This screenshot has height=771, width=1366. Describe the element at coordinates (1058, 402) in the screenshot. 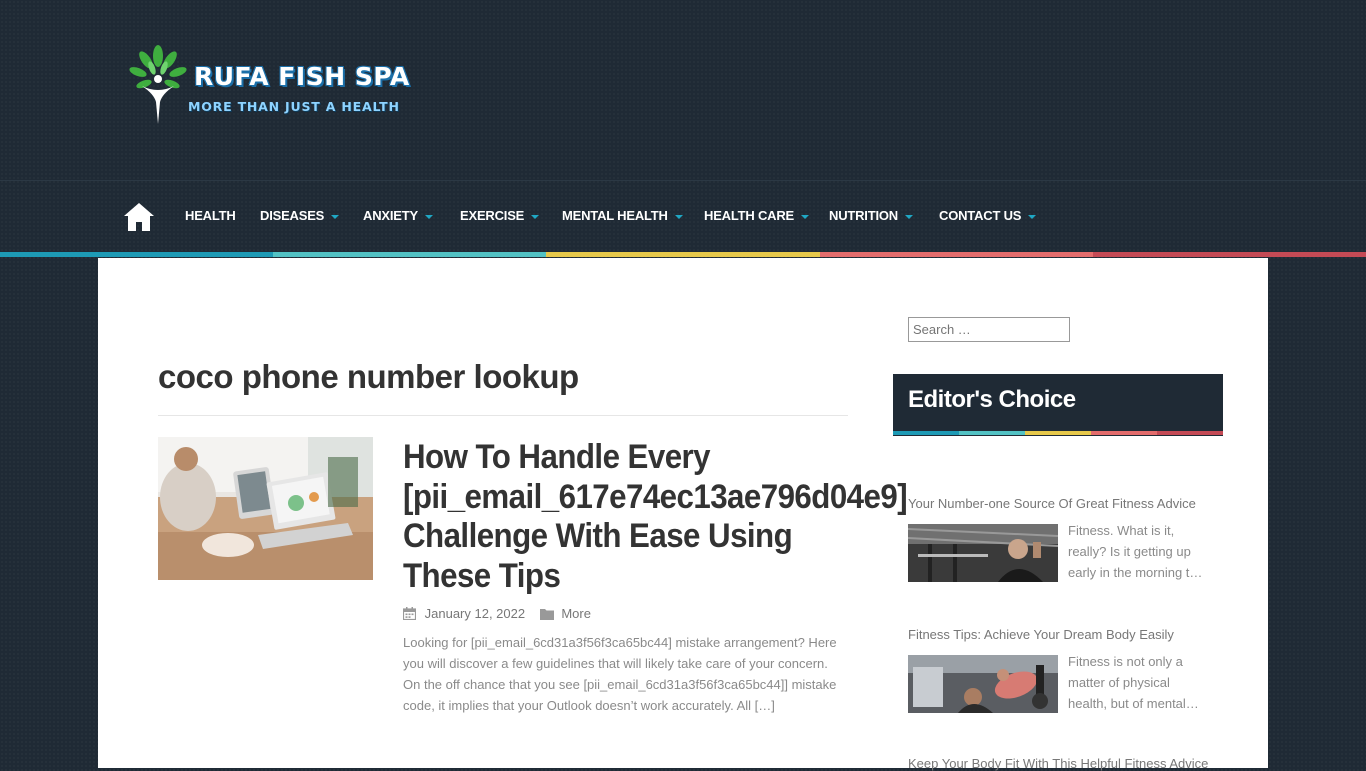

I see `widget-title: Editor's Choice` at that location.